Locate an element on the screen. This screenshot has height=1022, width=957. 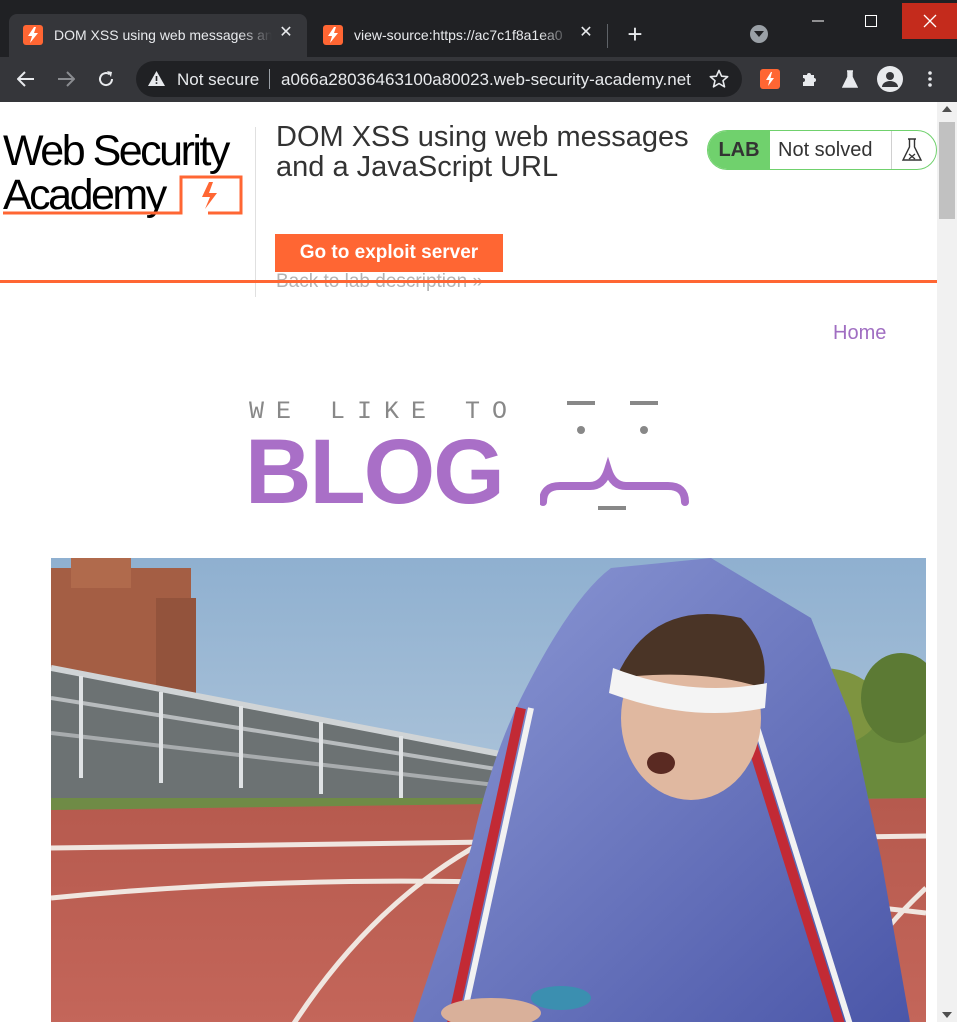
close-window-icon is located at coordinates (929, 21).